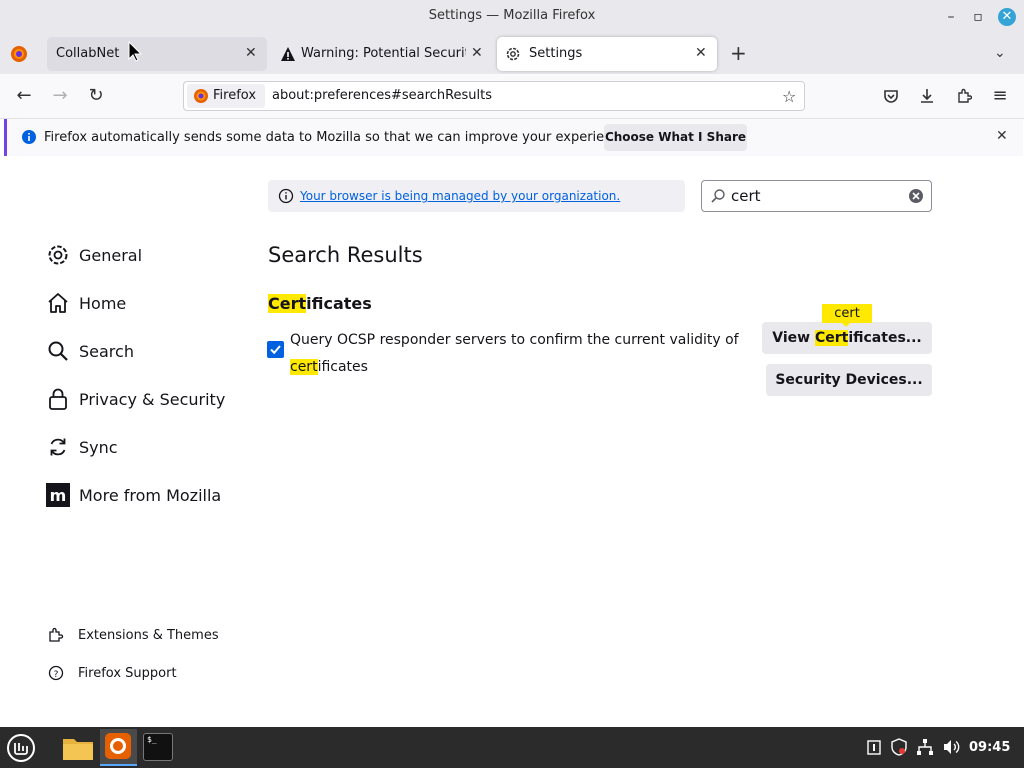 The image size is (1024, 768). What do you see at coordinates (925, 747) in the screenshot?
I see `network-icon` at bounding box center [925, 747].